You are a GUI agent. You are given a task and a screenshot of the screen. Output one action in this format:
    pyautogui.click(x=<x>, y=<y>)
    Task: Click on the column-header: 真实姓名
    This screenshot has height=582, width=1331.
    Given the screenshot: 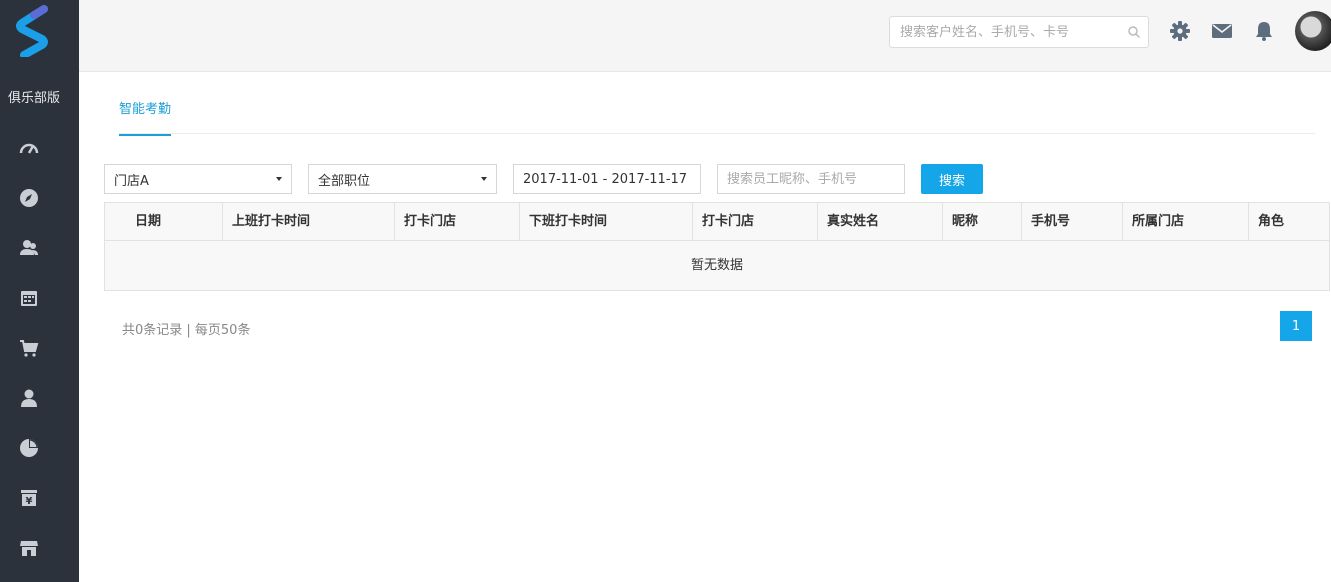 What is the action you would take?
    pyautogui.click(x=880, y=222)
    